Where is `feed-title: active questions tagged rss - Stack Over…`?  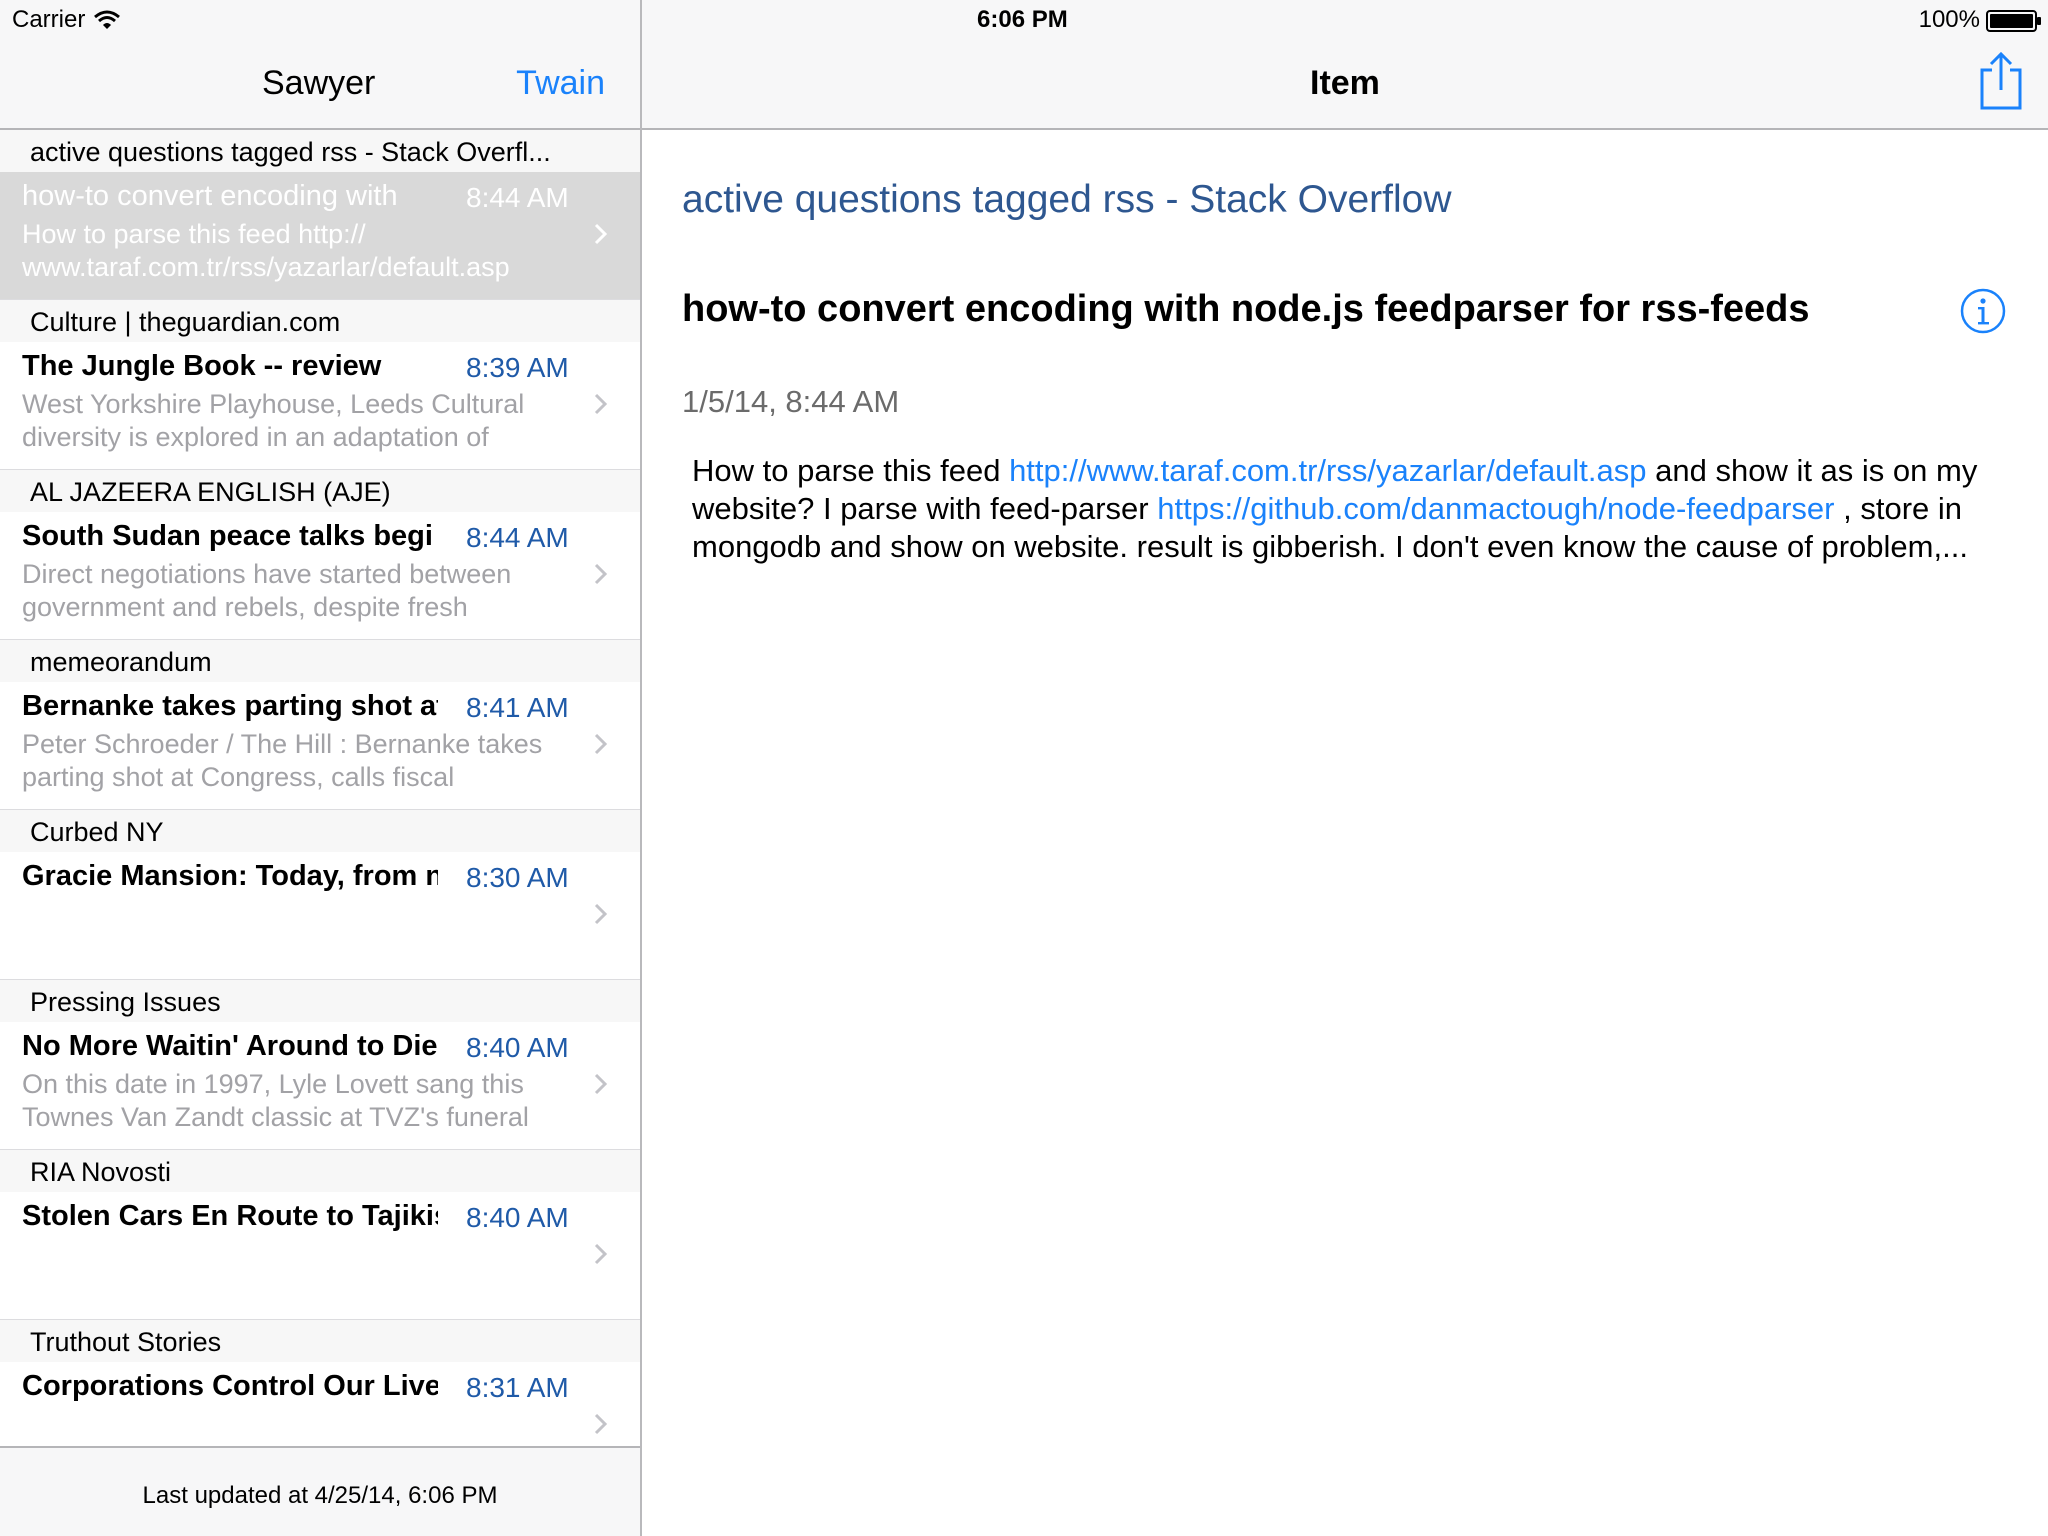 feed-title: active questions tagged rss - Stack Over… is located at coordinates (1067, 199).